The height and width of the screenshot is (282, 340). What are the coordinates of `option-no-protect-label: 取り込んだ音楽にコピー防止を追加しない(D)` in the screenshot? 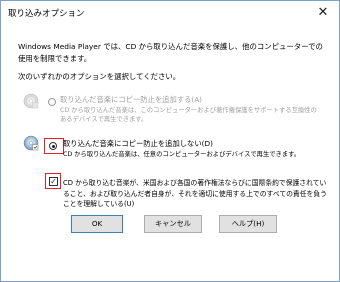 It's located at (138, 143).